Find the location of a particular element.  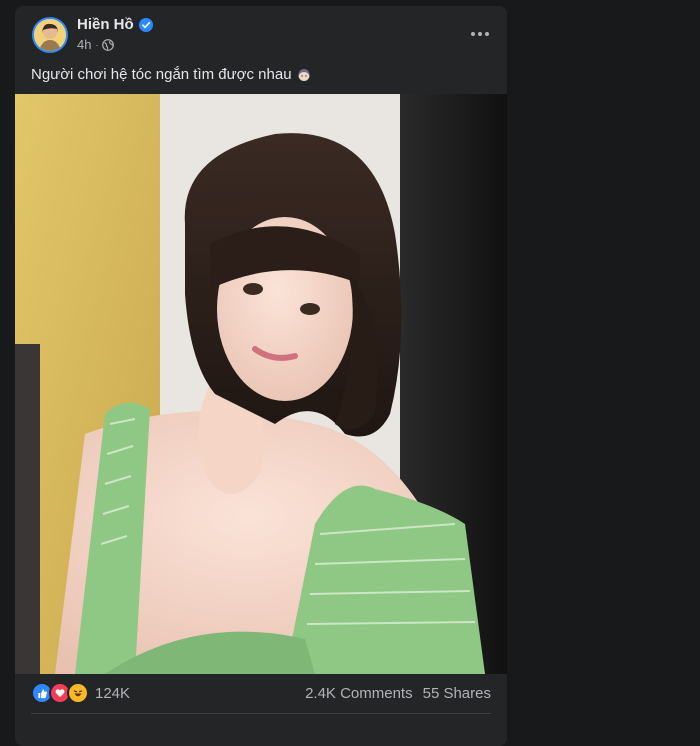

post-stats: 124K 2.4K Comments 55 Shares is located at coordinates (261, 693).